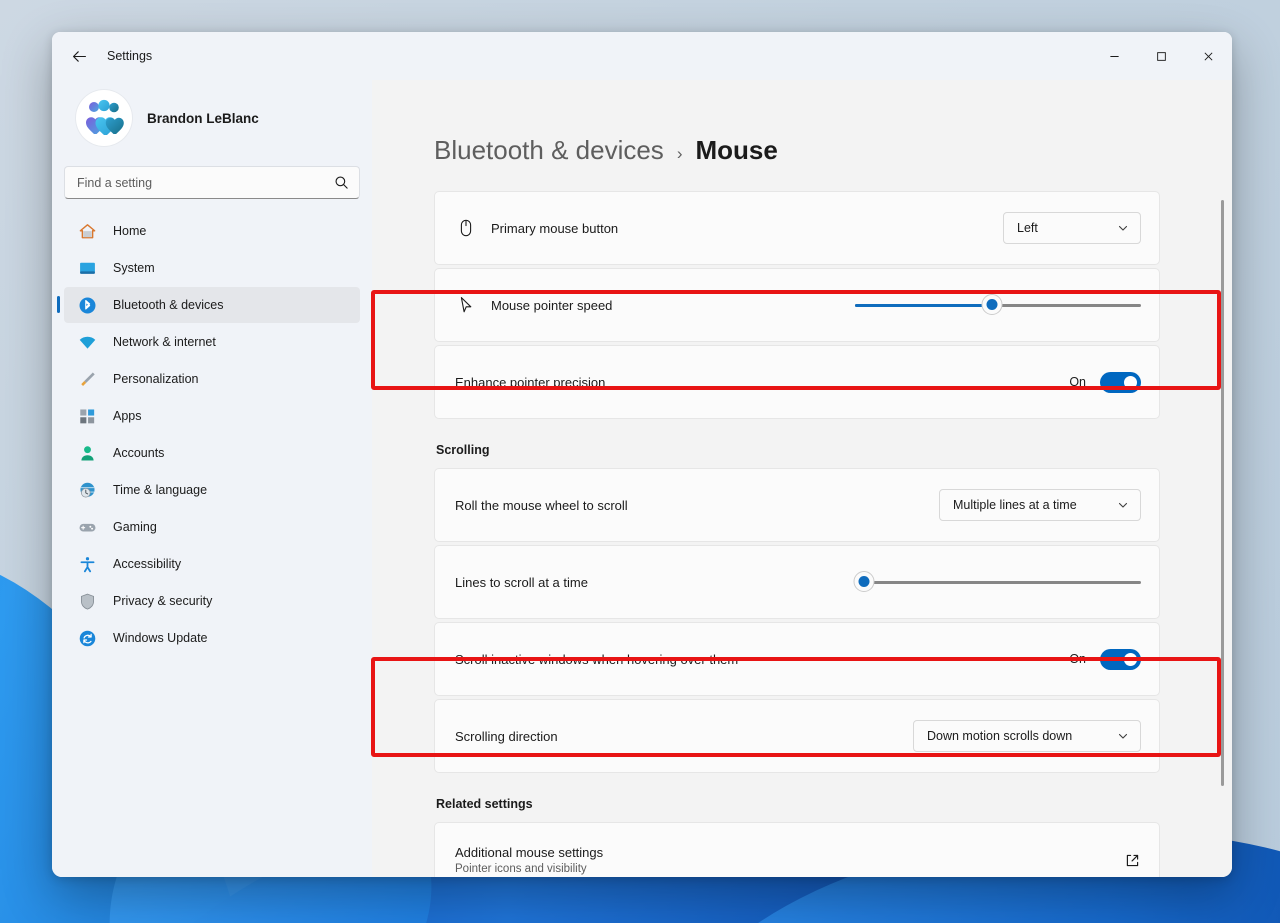 This screenshot has width=1280, height=923. I want to click on breadcrumb-parent: Bluetooth & devices, so click(549, 150).